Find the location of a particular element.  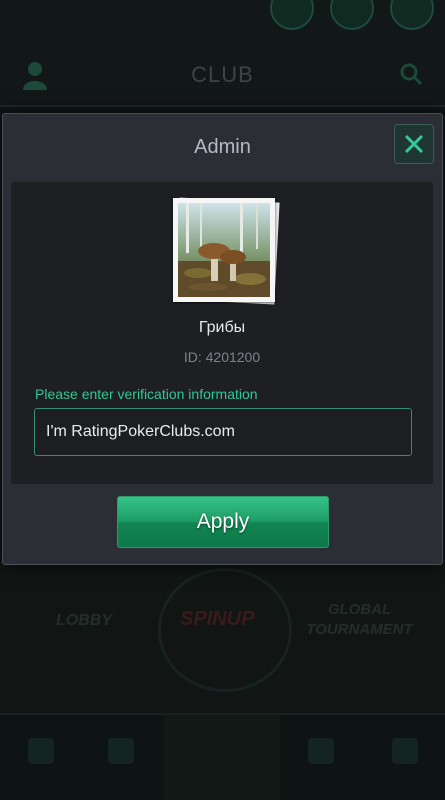

club-avatar is located at coordinates (226, 251).